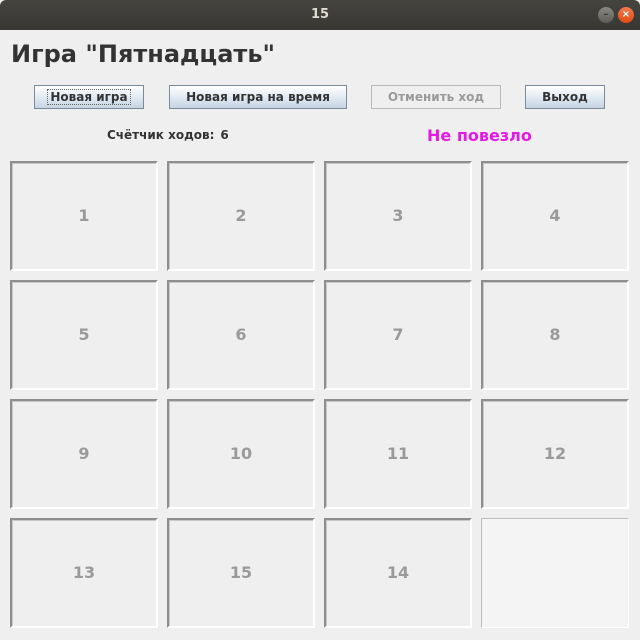 This screenshot has width=640, height=640. I want to click on exit-button: Выход, so click(565, 97).